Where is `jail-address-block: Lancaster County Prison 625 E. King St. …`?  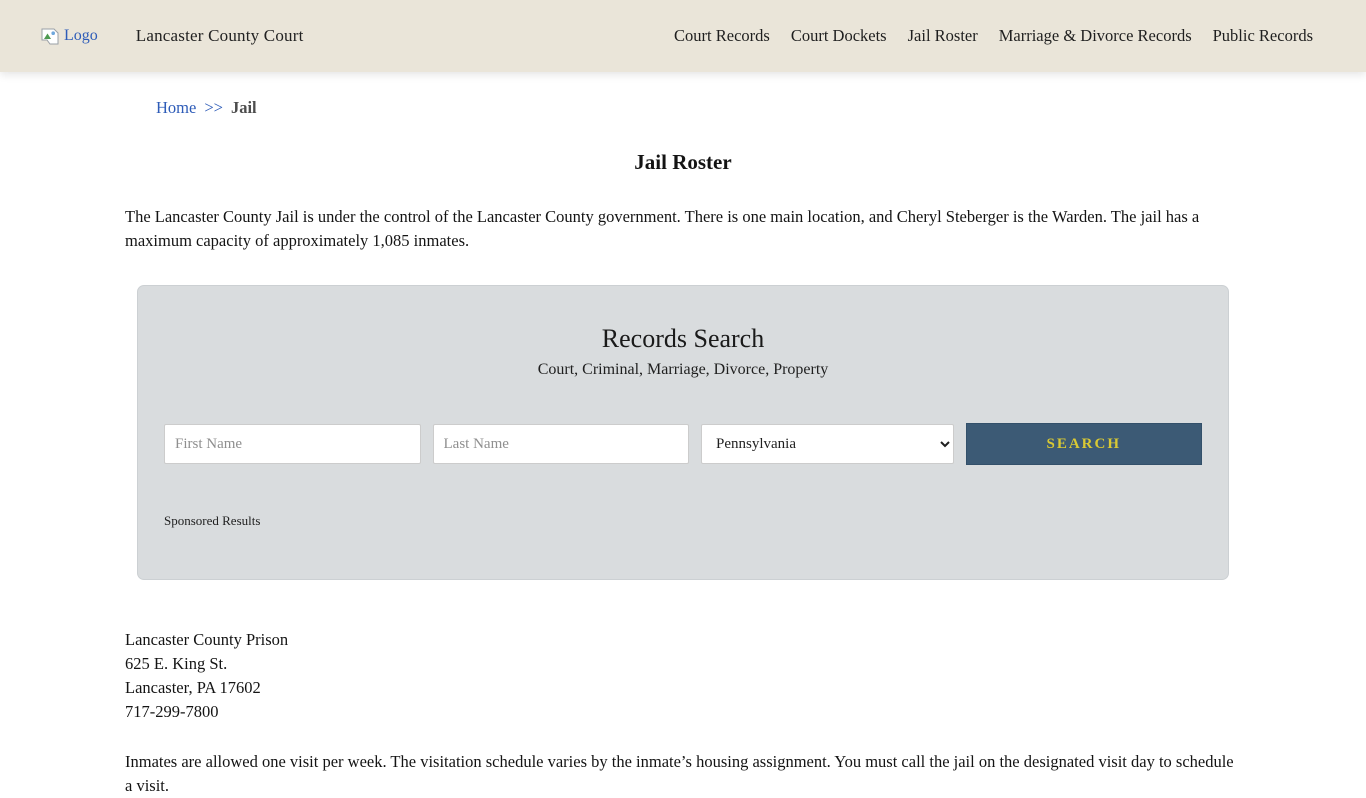 jail-address-block: Lancaster County Prison 625 E. King St. … is located at coordinates (683, 676).